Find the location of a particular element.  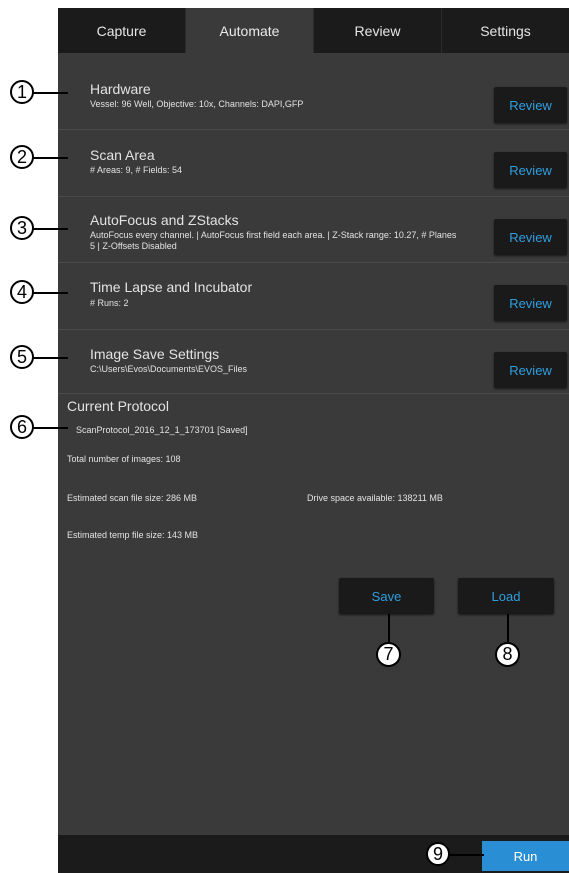

callout-7: 7 is located at coordinates (388, 654).